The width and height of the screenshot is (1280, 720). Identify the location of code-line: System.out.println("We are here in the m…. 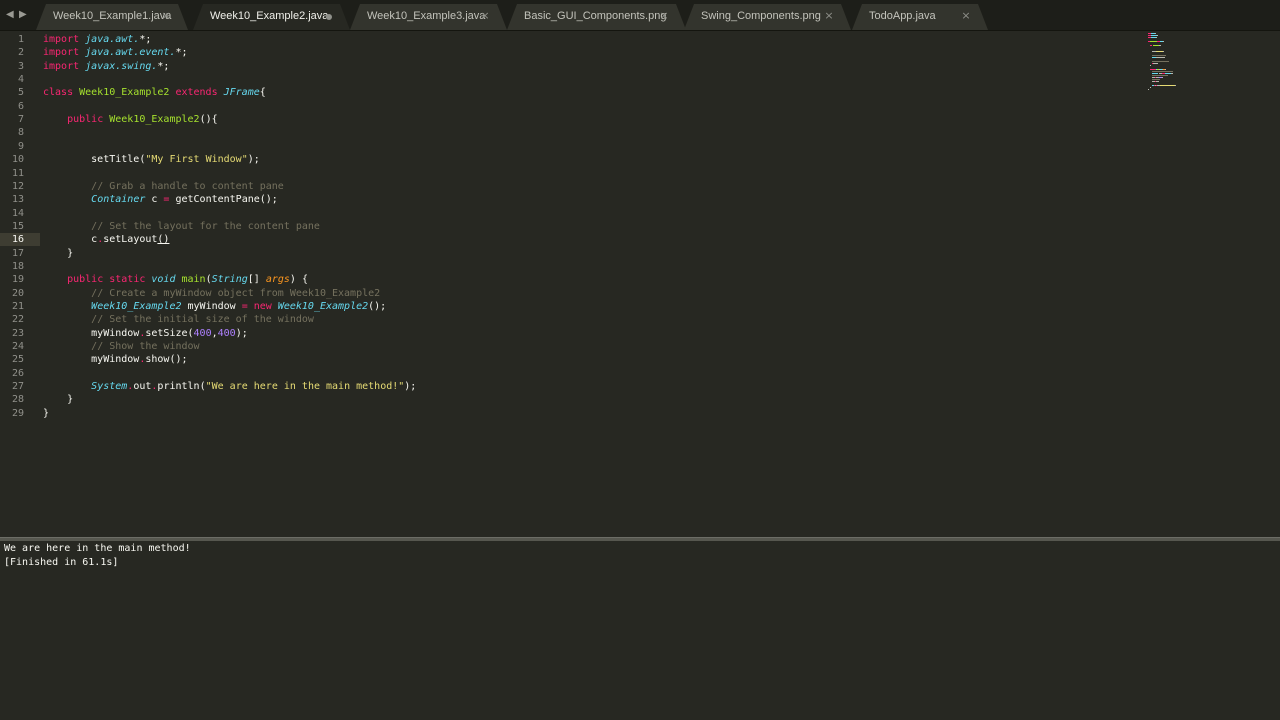
(229, 386).